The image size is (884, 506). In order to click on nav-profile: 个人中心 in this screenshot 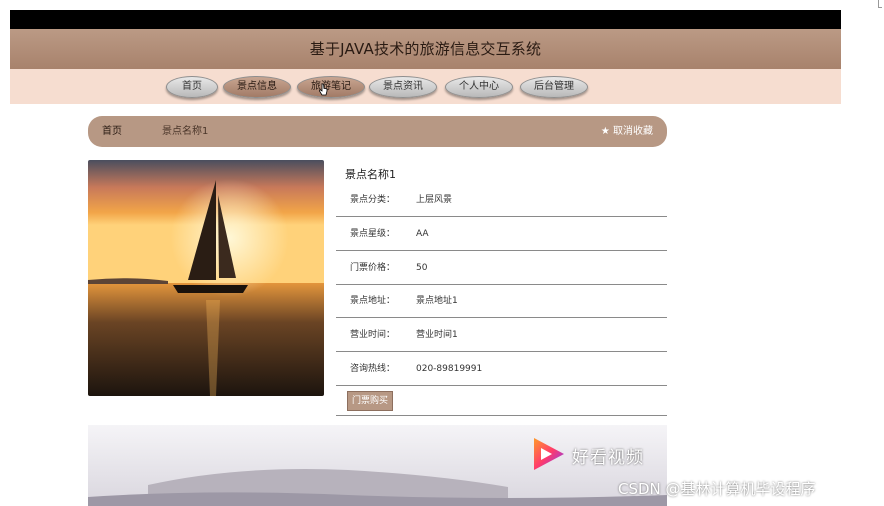, I will do `click(479, 87)`.